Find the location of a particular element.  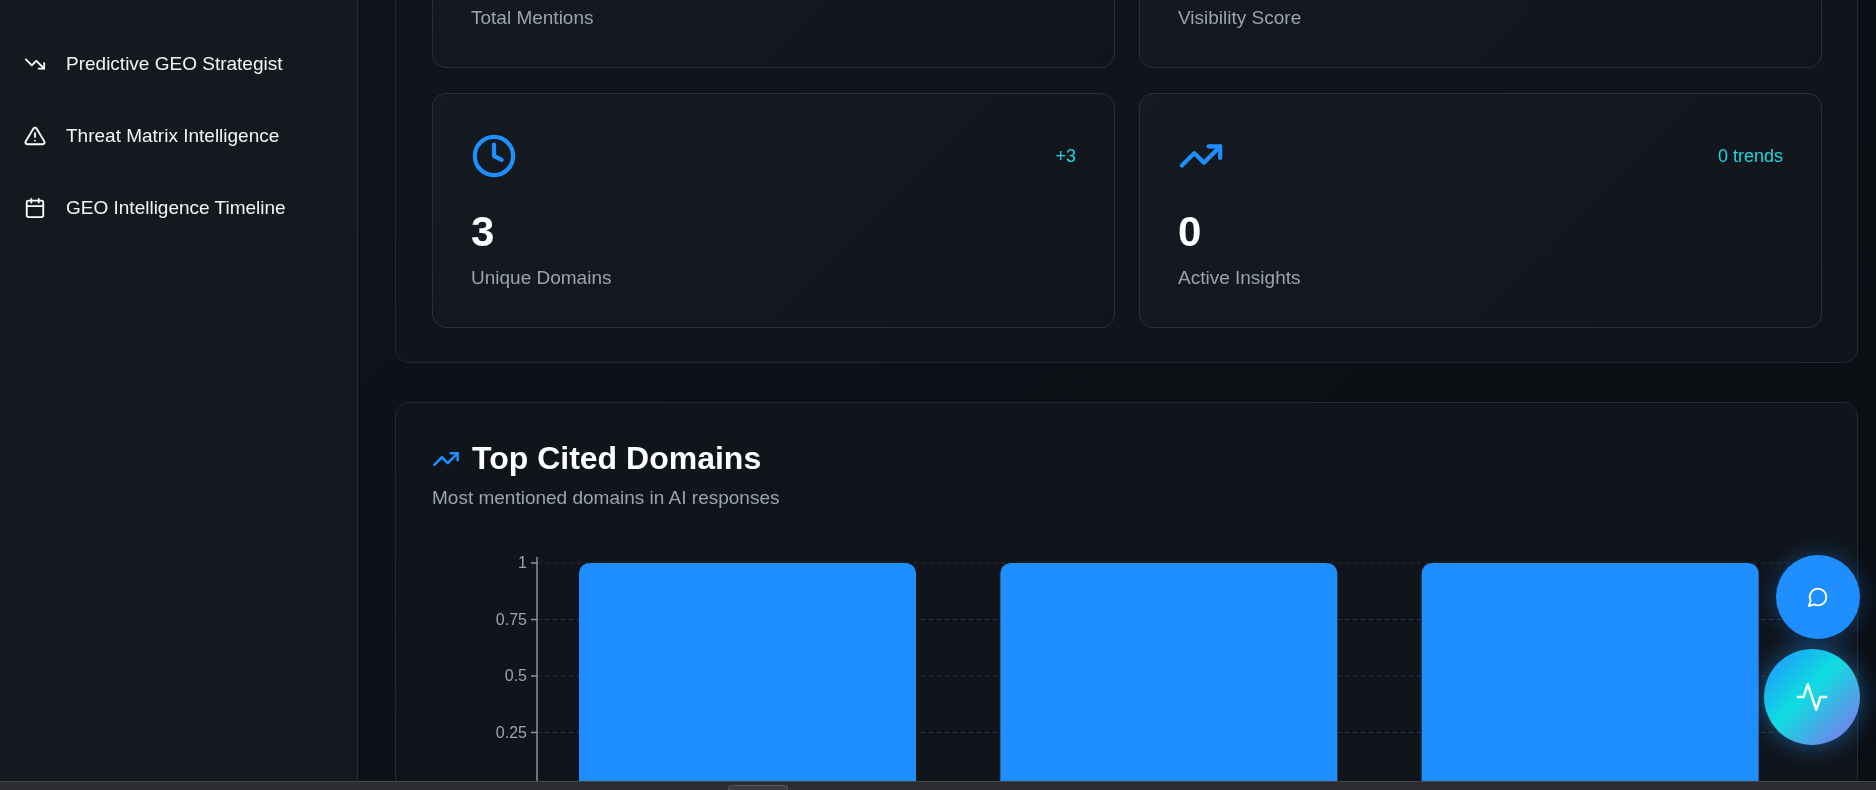

stat-label: Active Insights is located at coordinates (1240, 278).